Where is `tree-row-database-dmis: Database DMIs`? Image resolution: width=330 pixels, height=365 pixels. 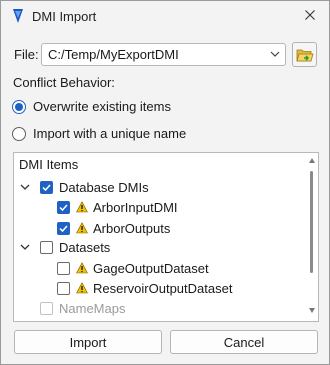 tree-row-database-dmis: Database DMIs is located at coordinates (84, 187).